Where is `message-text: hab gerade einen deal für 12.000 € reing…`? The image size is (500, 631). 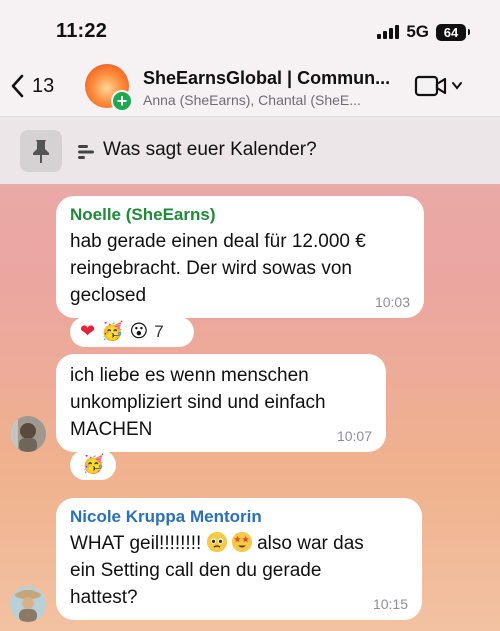 message-text: hab gerade einen deal für 12.000 € reing… is located at coordinates (218, 268).